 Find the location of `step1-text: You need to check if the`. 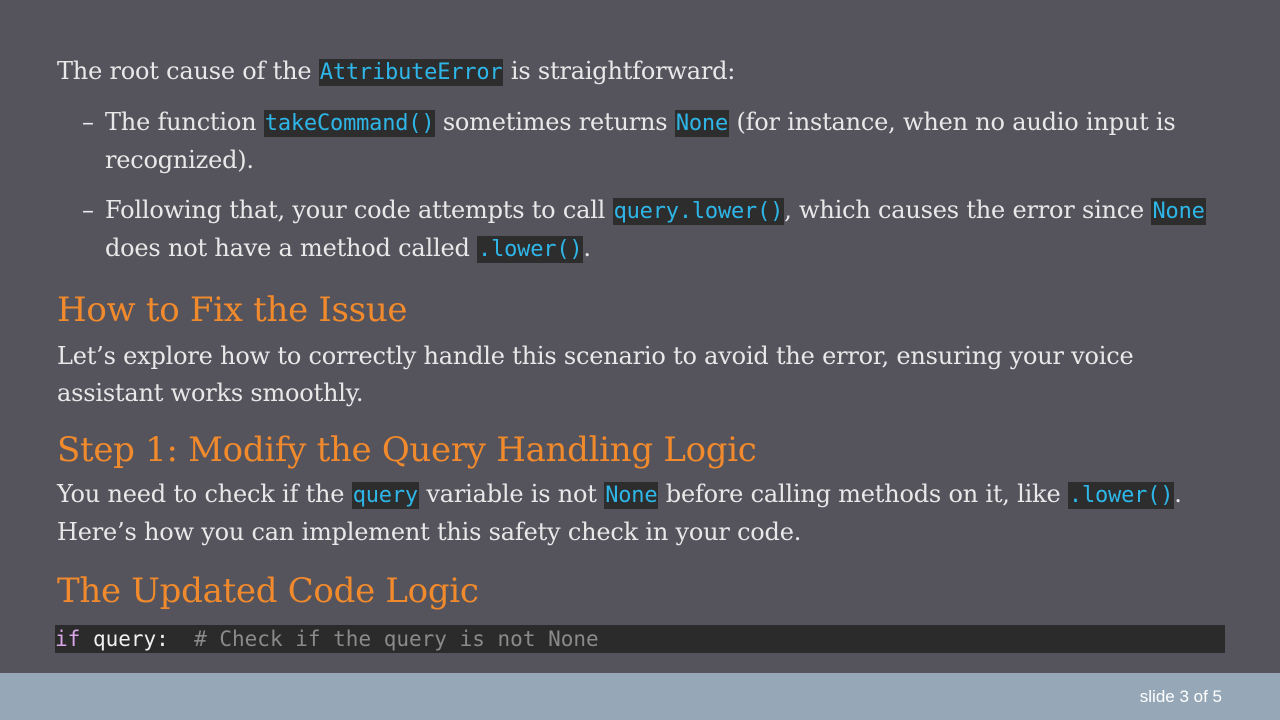

step1-text: You need to check if the is located at coordinates (204, 494).